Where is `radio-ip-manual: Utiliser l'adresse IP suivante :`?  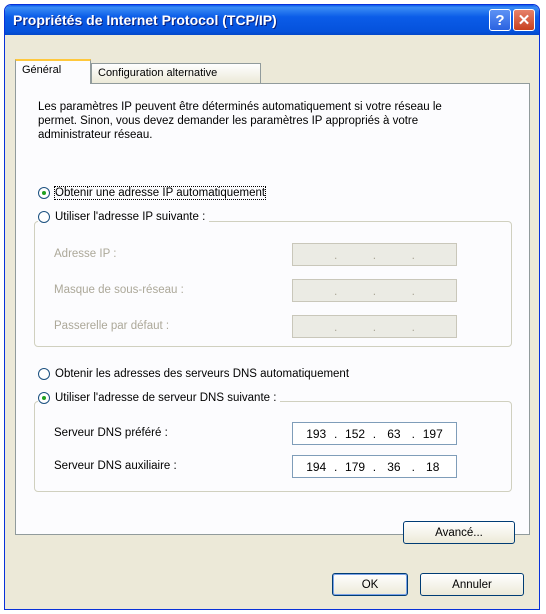 radio-ip-manual: Utiliser l'adresse IP suivante : is located at coordinates (124, 217).